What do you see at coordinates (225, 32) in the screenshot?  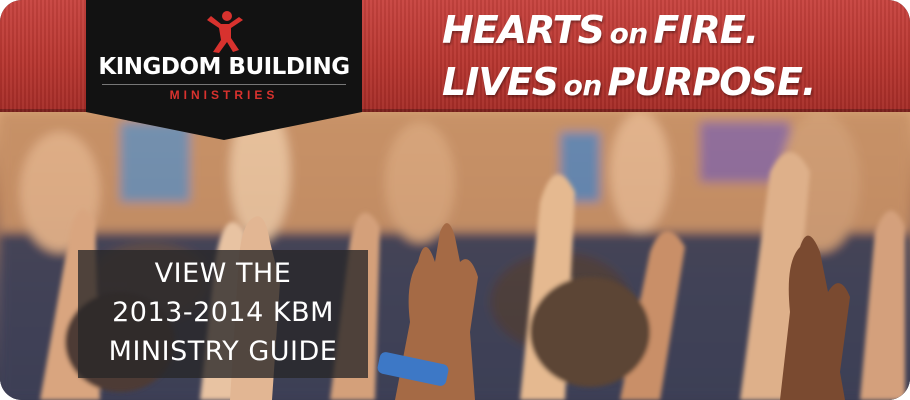 I see `person-figure-icon` at bounding box center [225, 32].